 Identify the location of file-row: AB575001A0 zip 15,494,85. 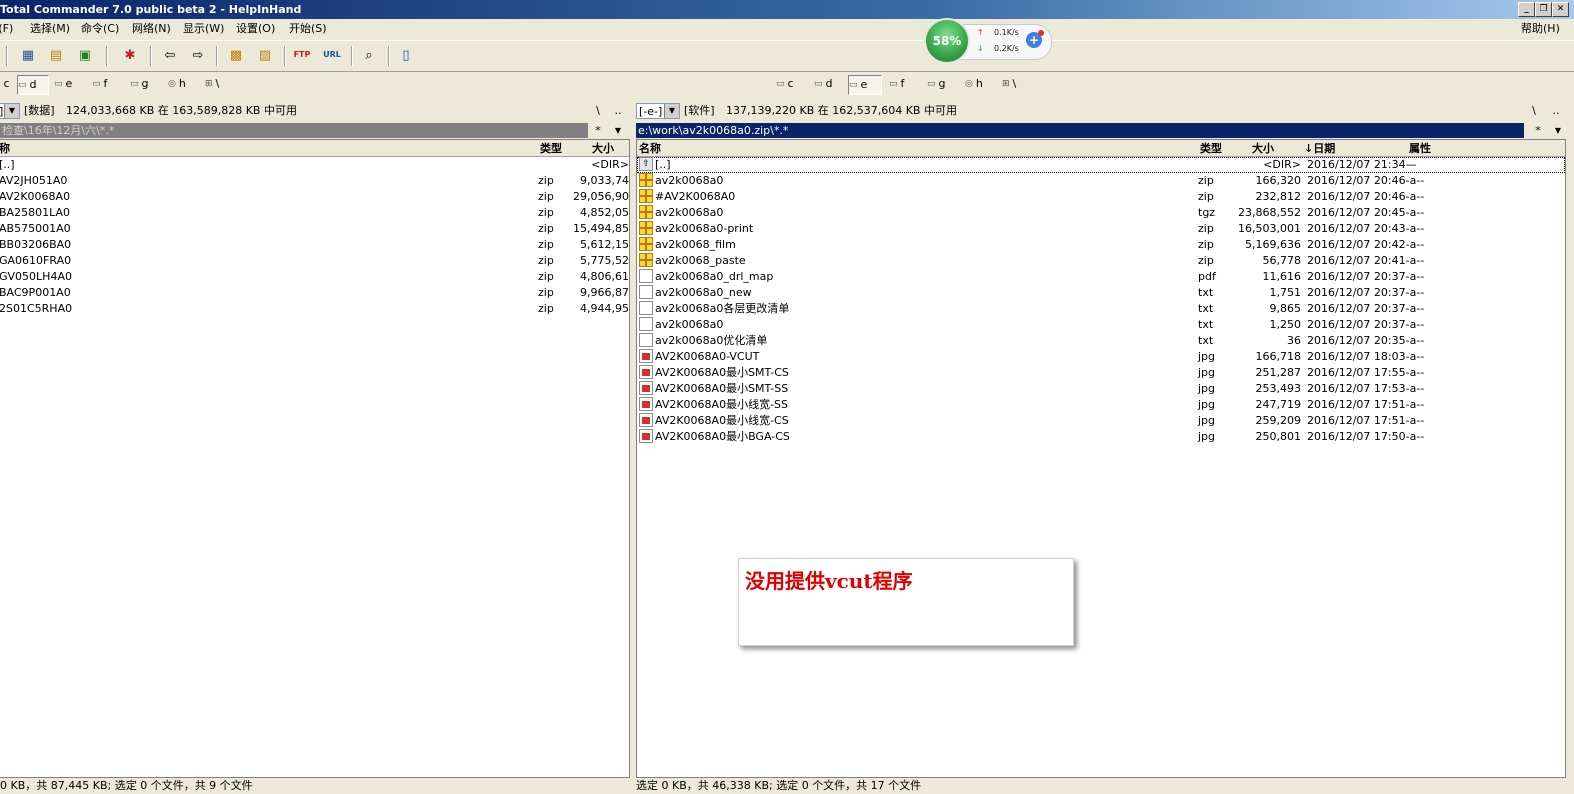
(314, 229).